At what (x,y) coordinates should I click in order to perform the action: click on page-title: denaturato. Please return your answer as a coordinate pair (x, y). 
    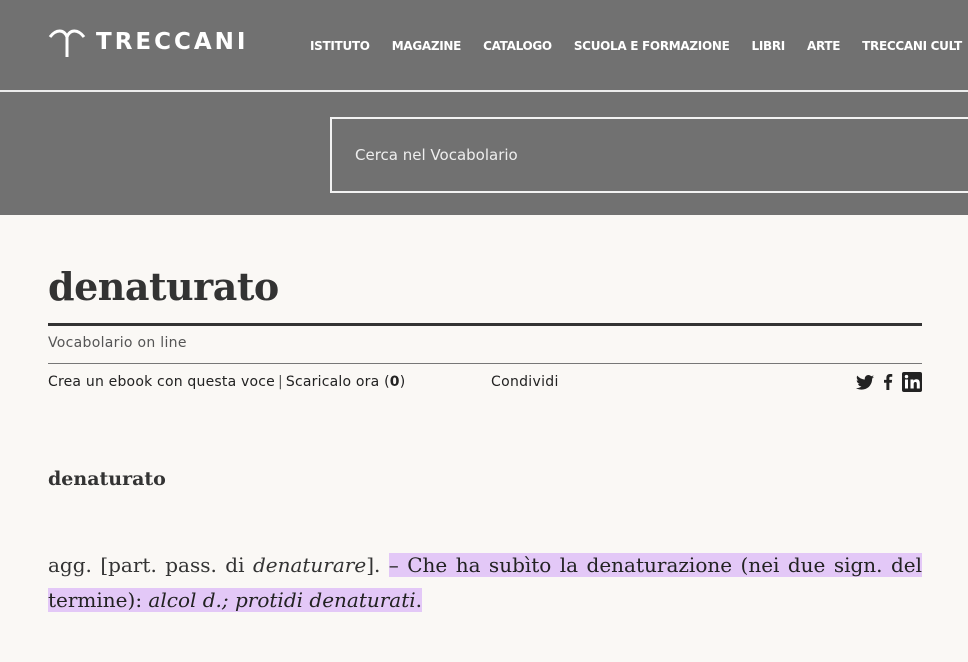
    Looking at the image, I should click on (163, 286).